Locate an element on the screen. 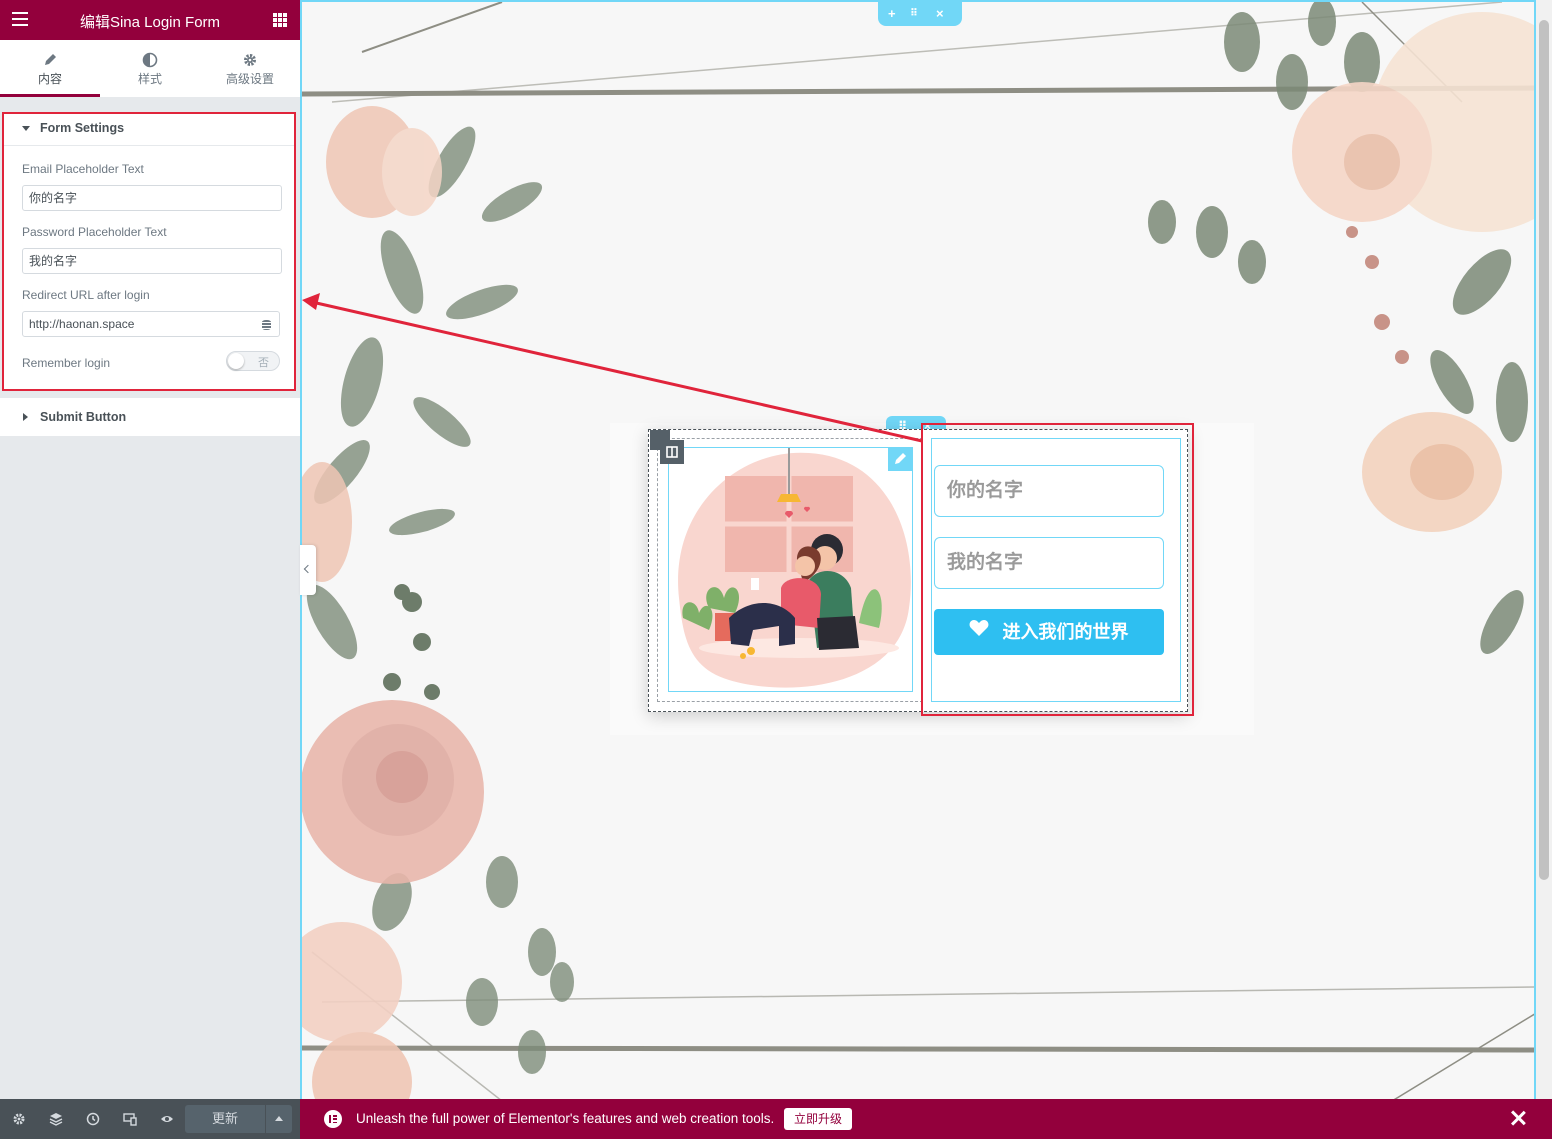 The width and height of the screenshot is (1552, 1139). tab-advanced: 高级设置 is located at coordinates (250, 68).